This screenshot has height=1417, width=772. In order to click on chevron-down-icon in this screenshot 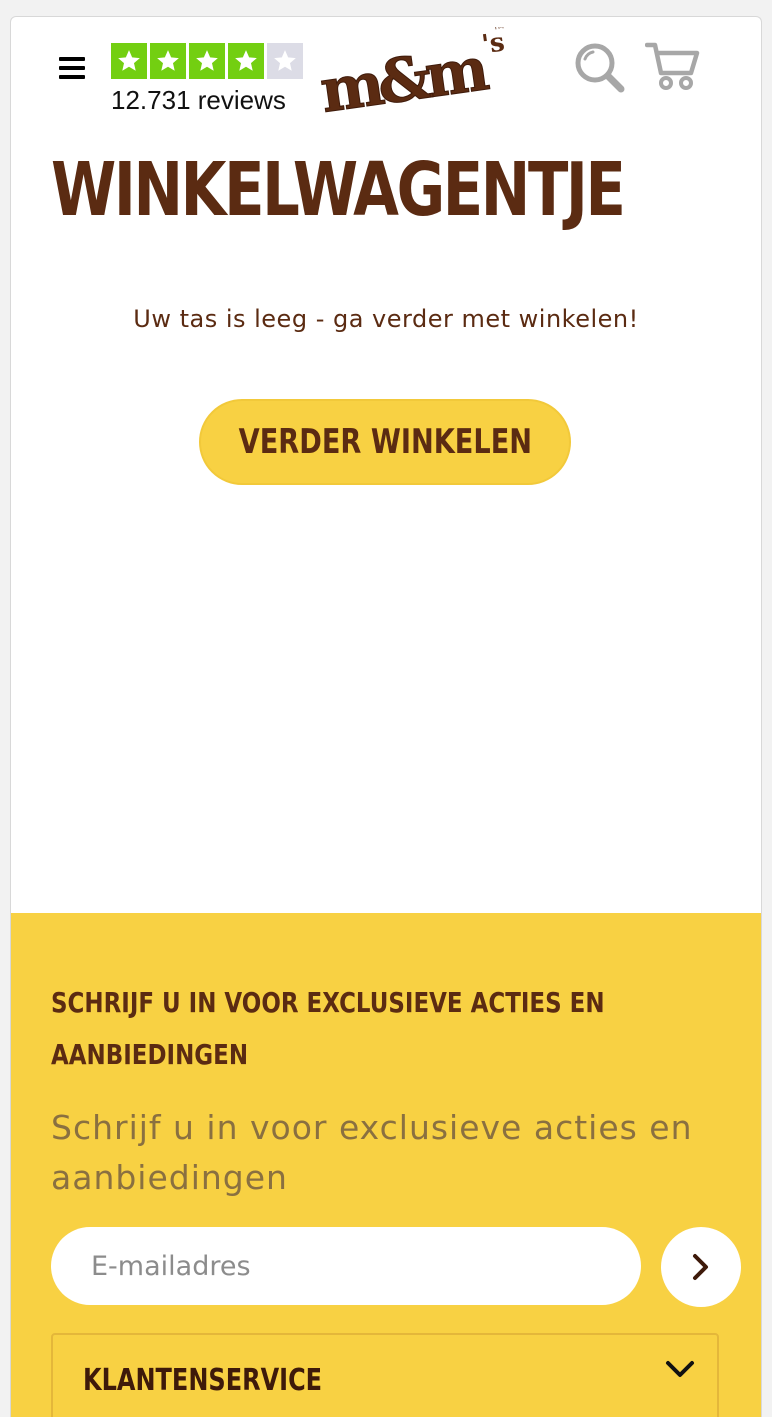, I will do `click(680, 1369)`.